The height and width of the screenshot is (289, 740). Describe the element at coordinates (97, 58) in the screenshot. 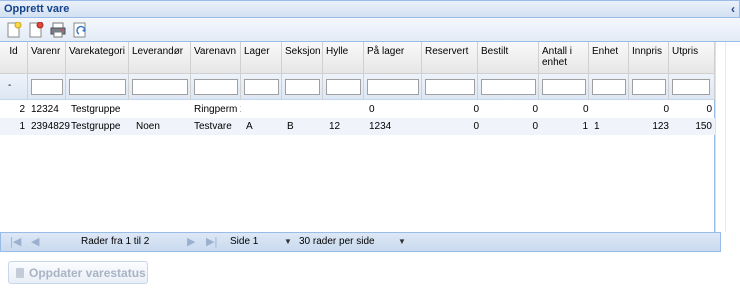

I see `column-header-varekategori: Varekategori` at that location.